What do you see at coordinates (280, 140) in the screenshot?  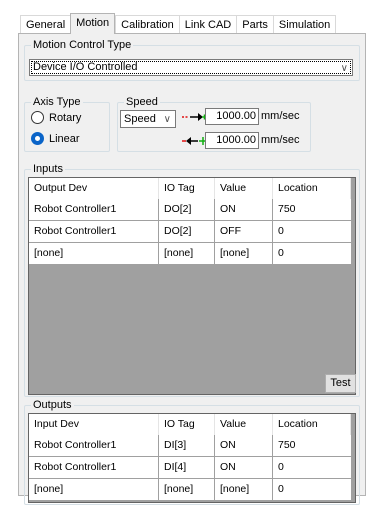 I see `reverse-speed-unit: mm/sec` at bounding box center [280, 140].